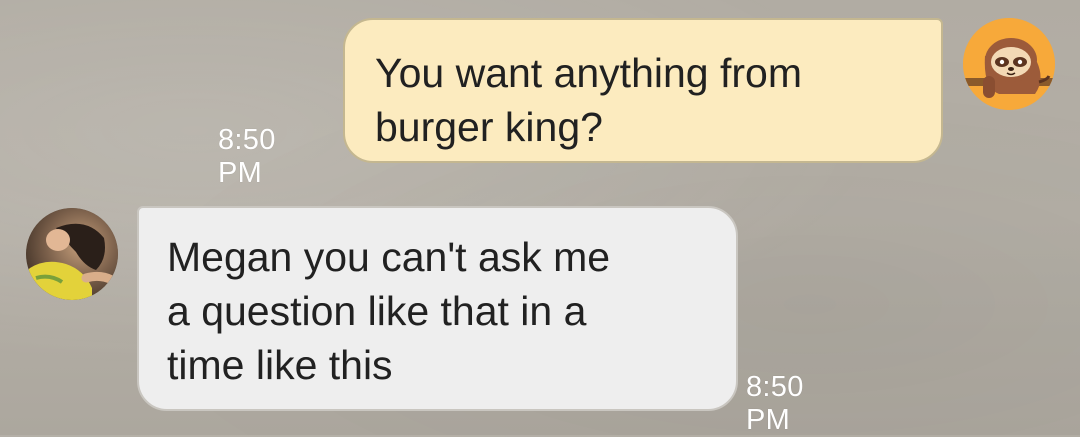 The height and width of the screenshot is (437, 1080). What do you see at coordinates (1009, 64) in the screenshot?
I see `sloth-avatar-icon` at bounding box center [1009, 64].